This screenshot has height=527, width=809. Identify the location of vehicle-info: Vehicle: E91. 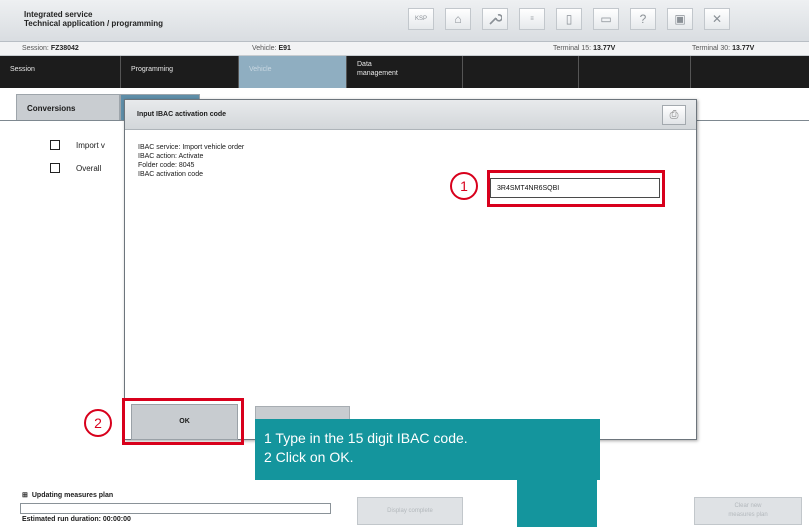
(271, 48).